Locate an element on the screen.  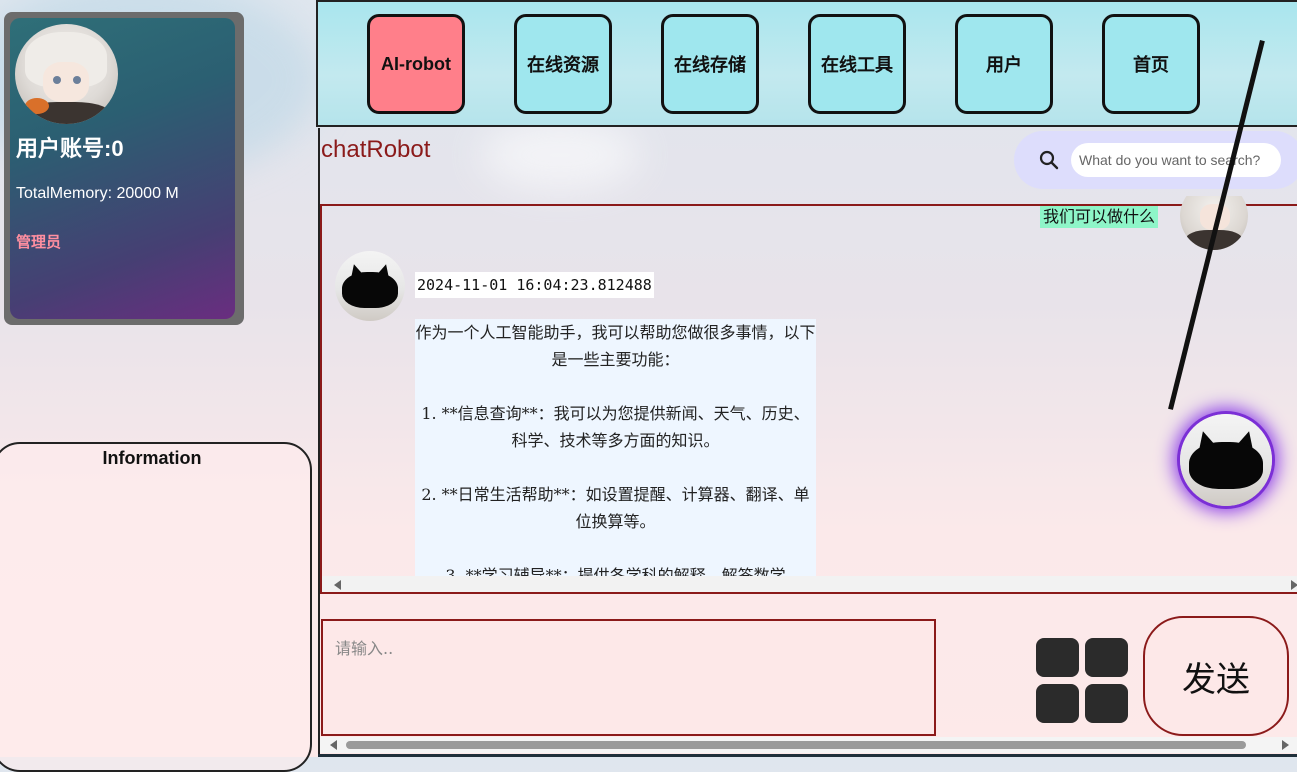
account-label: 用户账号:0 is located at coordinates (70, 148).